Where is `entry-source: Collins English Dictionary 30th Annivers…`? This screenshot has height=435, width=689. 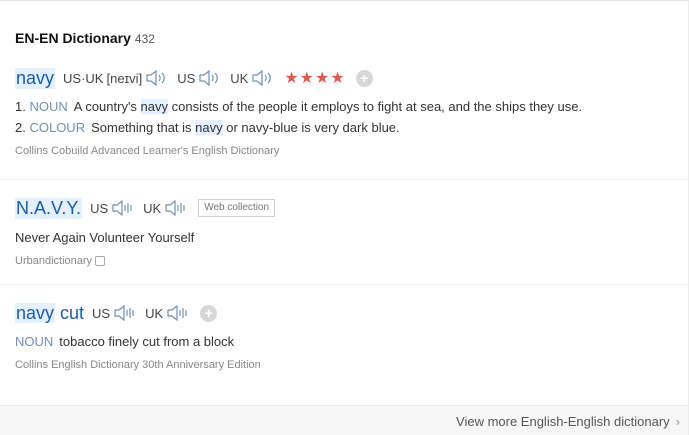
entry-source: Collins English Dictionary 30th Annivers… is located at coordinates (351, 365).